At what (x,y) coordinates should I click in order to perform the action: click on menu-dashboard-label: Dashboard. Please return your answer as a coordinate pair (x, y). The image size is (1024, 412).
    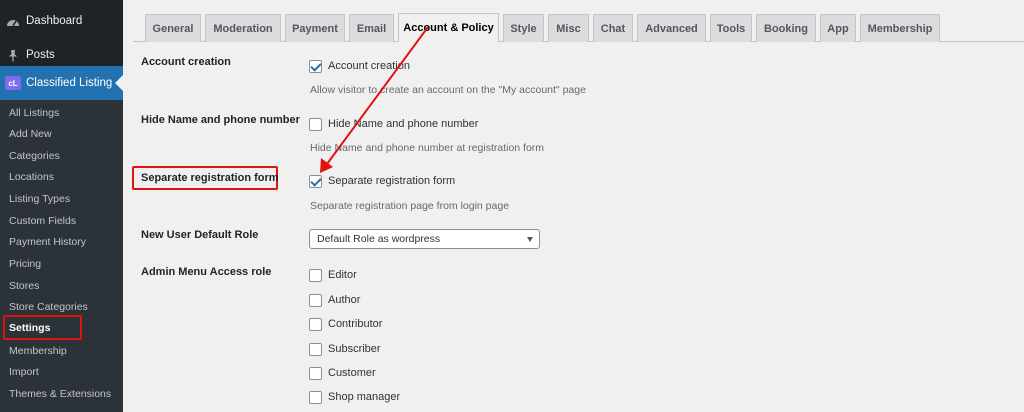
    Looking at the image, I should click on (54, 21).